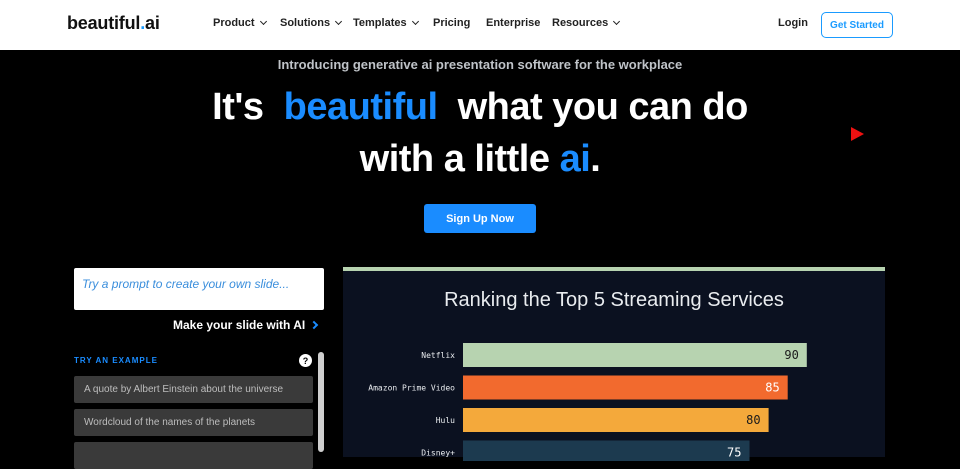 Image resolution: width=960 pixels, height=469 pixels. I want to click on nav-product: Product, so click(240, 23).